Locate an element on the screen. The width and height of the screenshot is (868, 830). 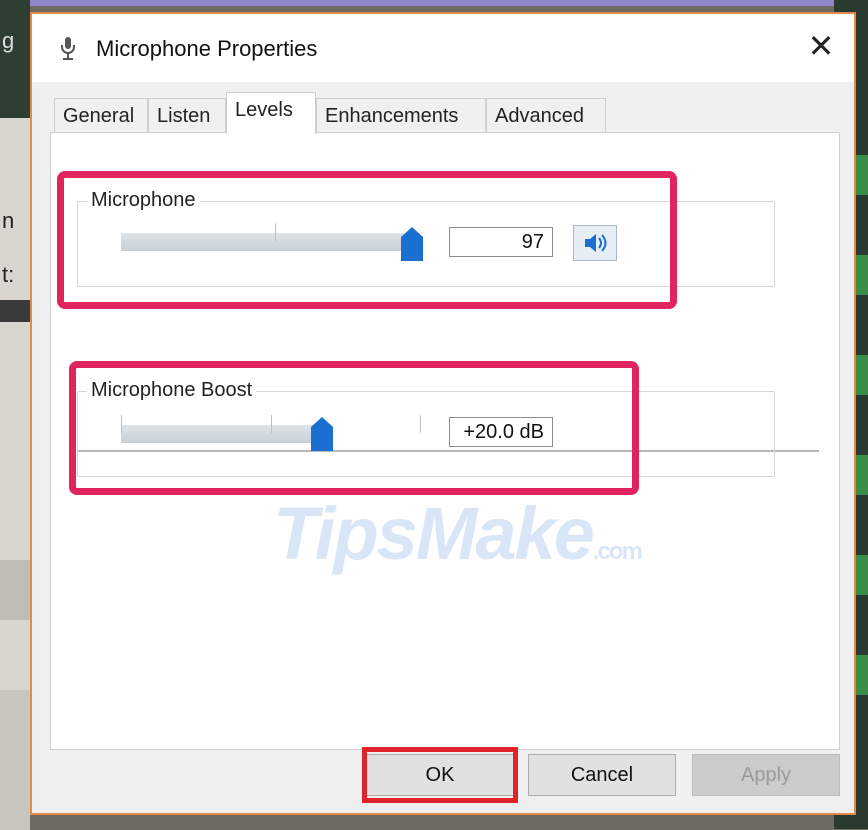
watermark-text: TipsMake is located at coordinates (434, 533).